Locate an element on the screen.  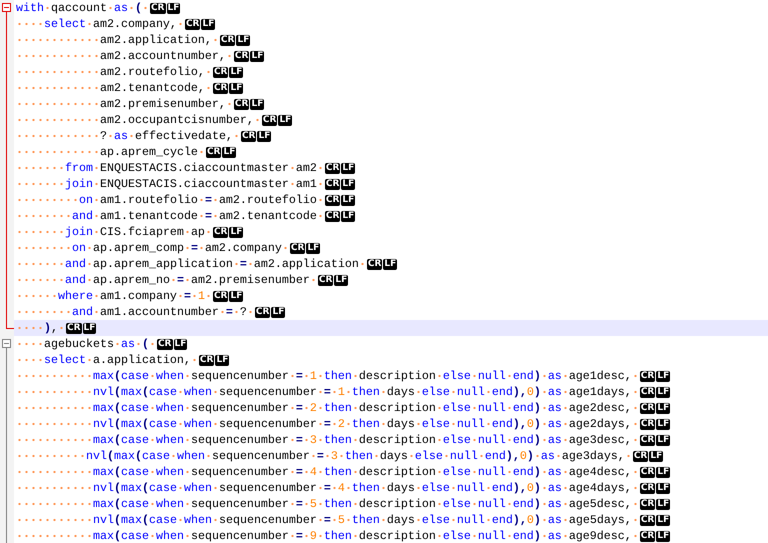
code-text: am2.accountnumber, is located at coordinates (124, 56).